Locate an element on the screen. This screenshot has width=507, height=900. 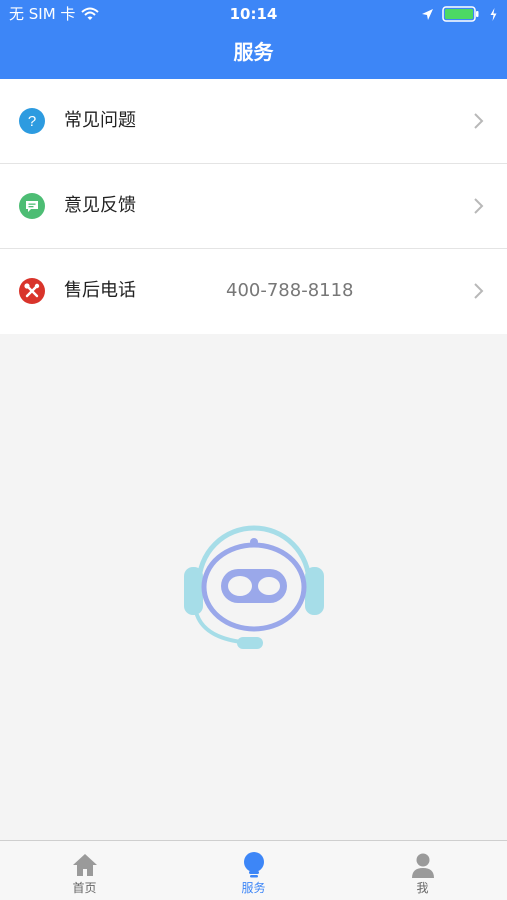
status-indicators is located at coordinates (459, 14).